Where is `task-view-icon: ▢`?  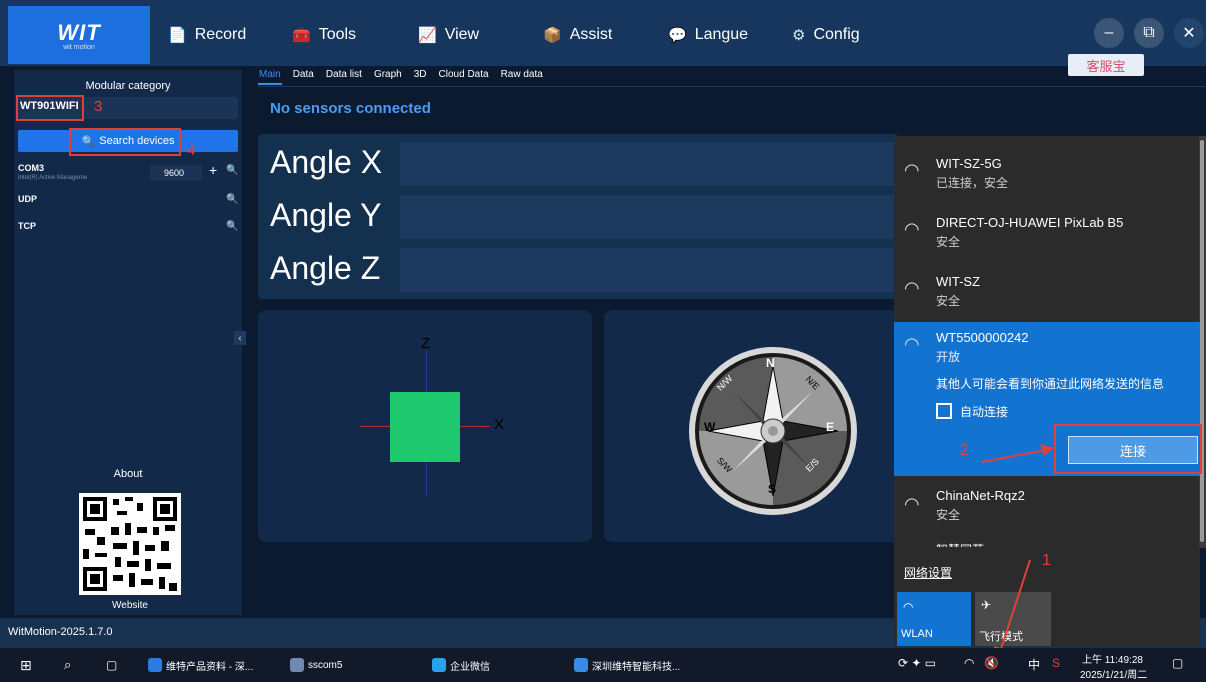
task-view-icon: ▢ is located at coordinates (111, 665).